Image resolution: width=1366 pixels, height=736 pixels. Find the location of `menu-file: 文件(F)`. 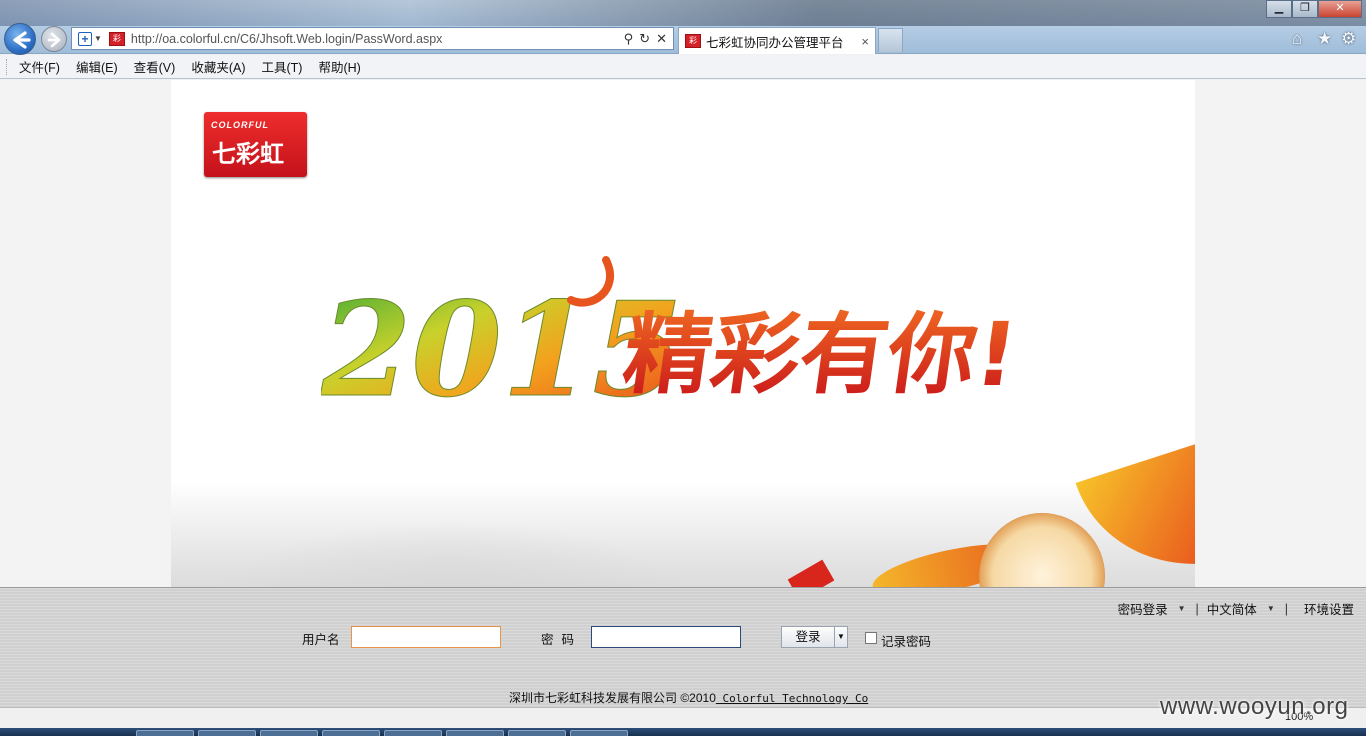

menu-file: 文件(F) is located at coordinates (39, 66).